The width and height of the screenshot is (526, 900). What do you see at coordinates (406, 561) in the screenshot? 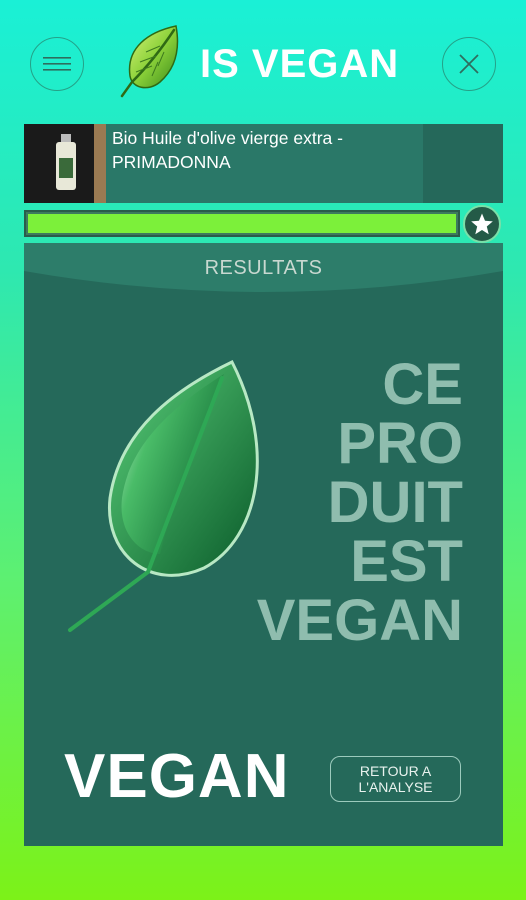
I see `verdict-line: EST` at bounding box center [406, 561].